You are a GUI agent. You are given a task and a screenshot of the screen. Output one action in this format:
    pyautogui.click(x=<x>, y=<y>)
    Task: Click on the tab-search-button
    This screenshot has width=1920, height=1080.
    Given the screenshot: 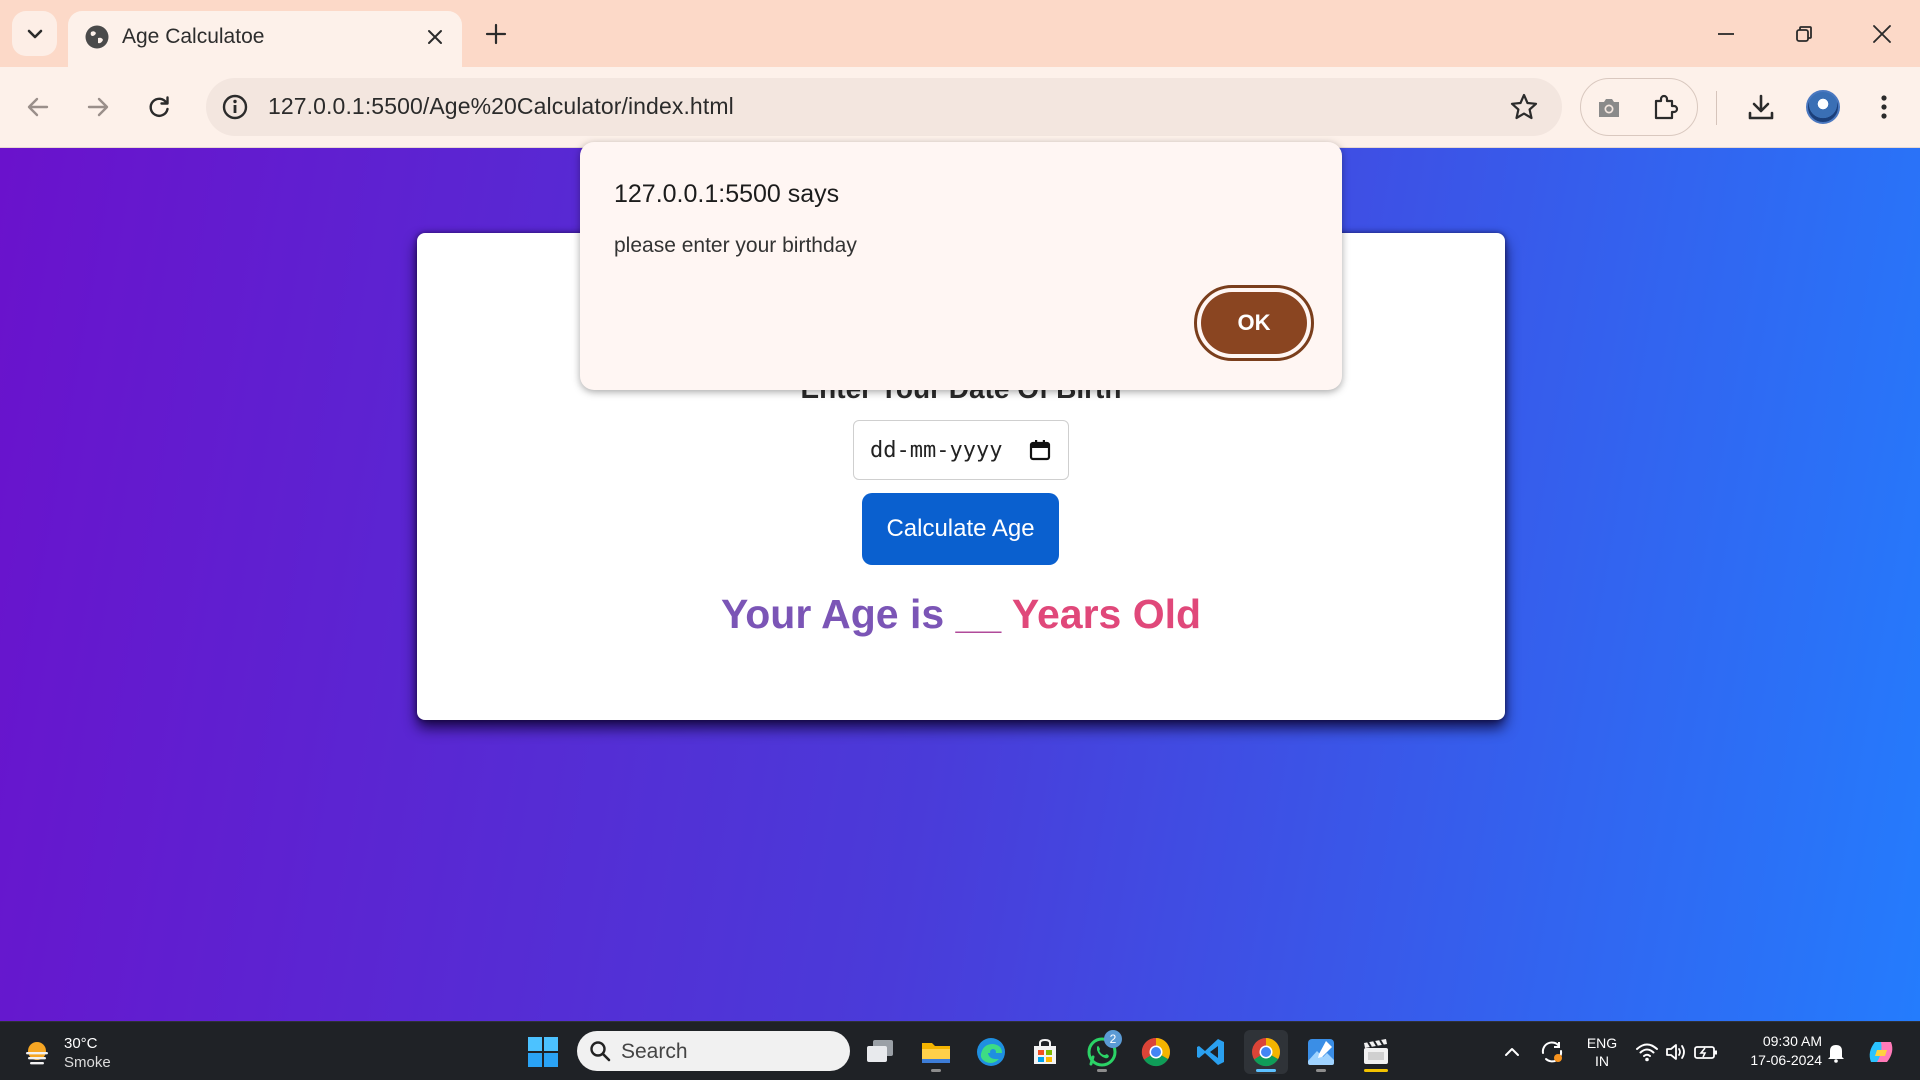 What is the action you would take?
    pyautogui.click(x=34, y=33)
    